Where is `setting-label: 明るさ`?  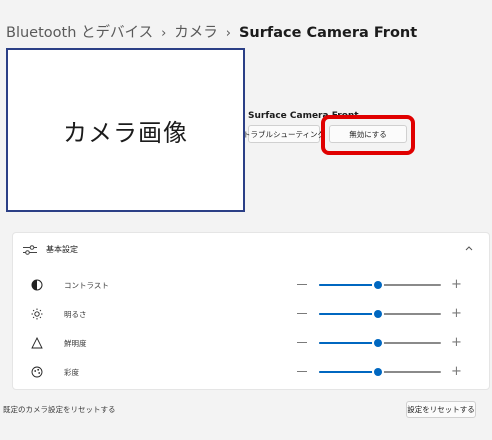 setting-label: 明るさ is located at coordinates (75, 314).